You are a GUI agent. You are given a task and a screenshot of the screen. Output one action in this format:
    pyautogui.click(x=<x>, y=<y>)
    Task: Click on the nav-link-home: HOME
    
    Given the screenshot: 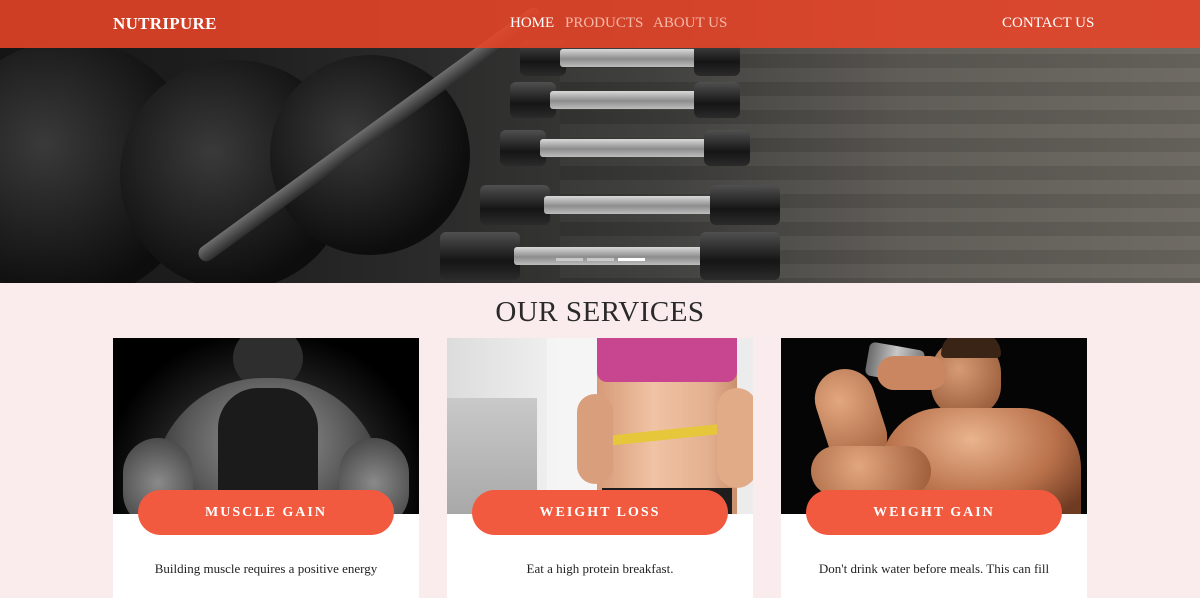 What is the action you would take?
    pyautogui.click(x=532, y=23)
    